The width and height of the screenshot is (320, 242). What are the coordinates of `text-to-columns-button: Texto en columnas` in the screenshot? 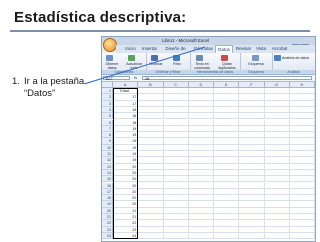 It's located at (202, 66).